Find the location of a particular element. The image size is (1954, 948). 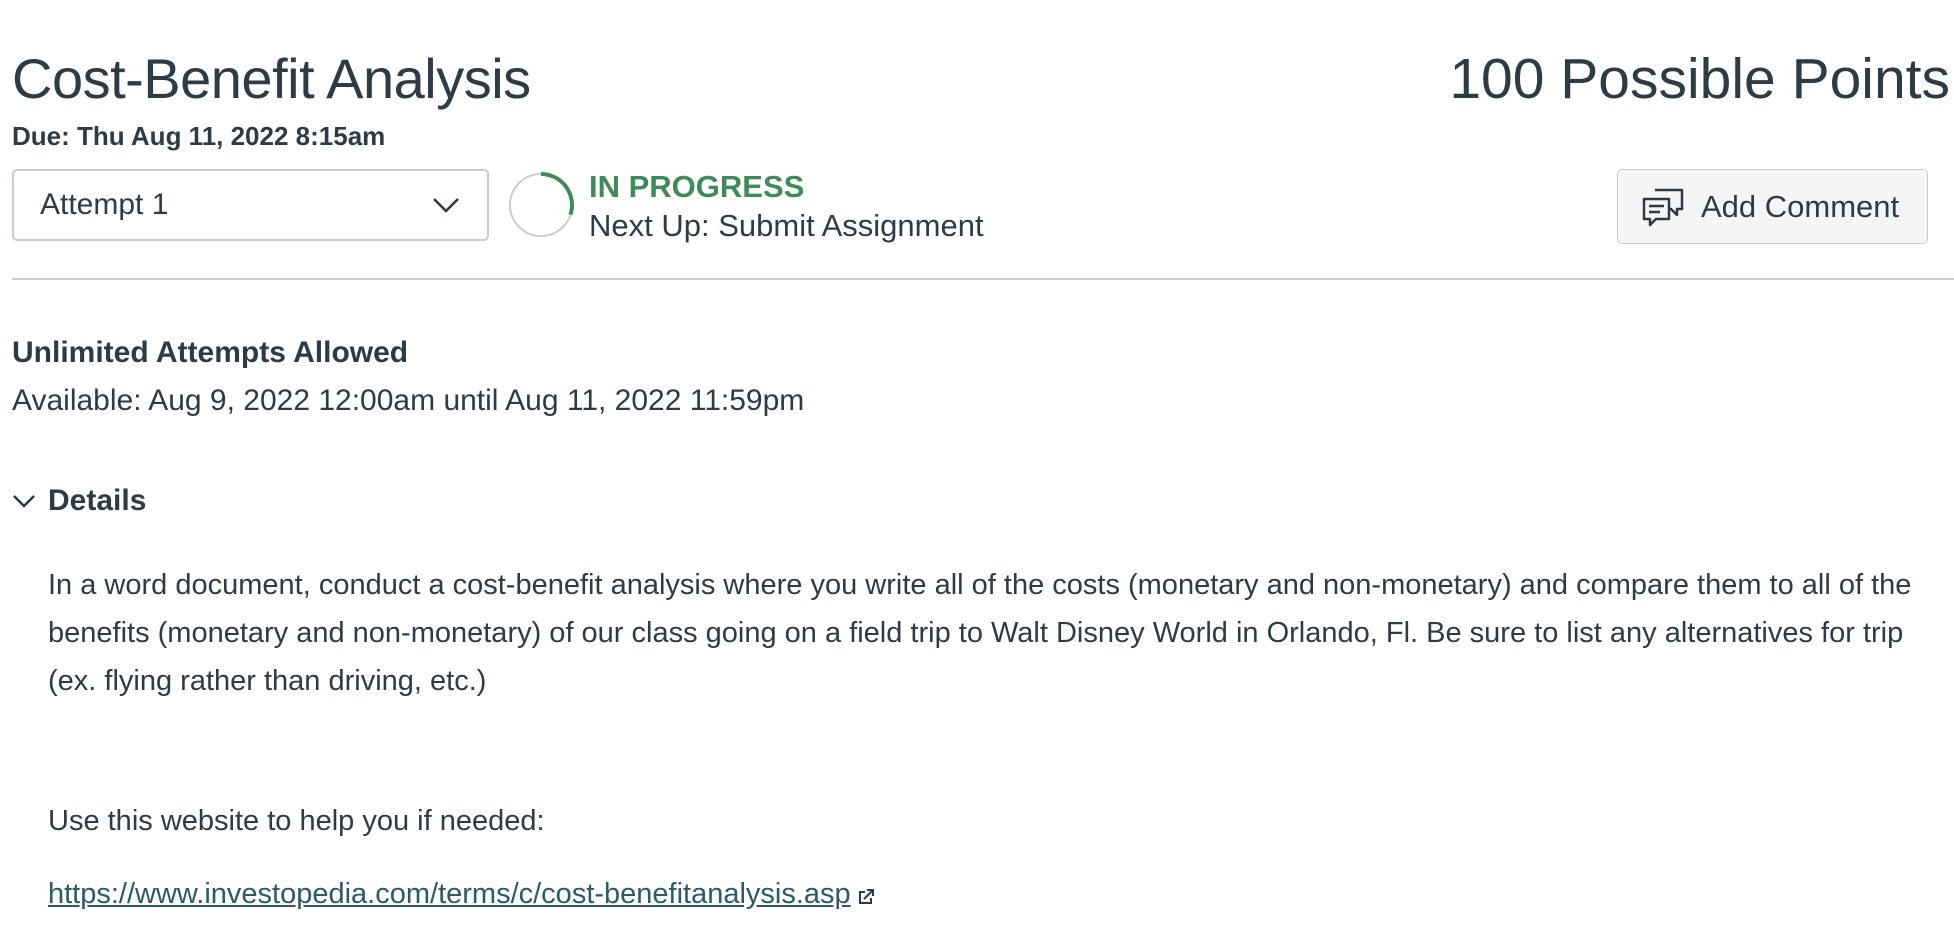

next-up-label: Next Up: Submit Assignment is located at coordinates (786, 225).